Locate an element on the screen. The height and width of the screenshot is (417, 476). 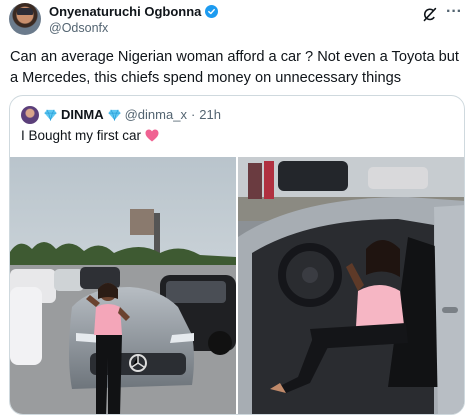
quote-timestamp: 21h is located at coordinates (210, 114).